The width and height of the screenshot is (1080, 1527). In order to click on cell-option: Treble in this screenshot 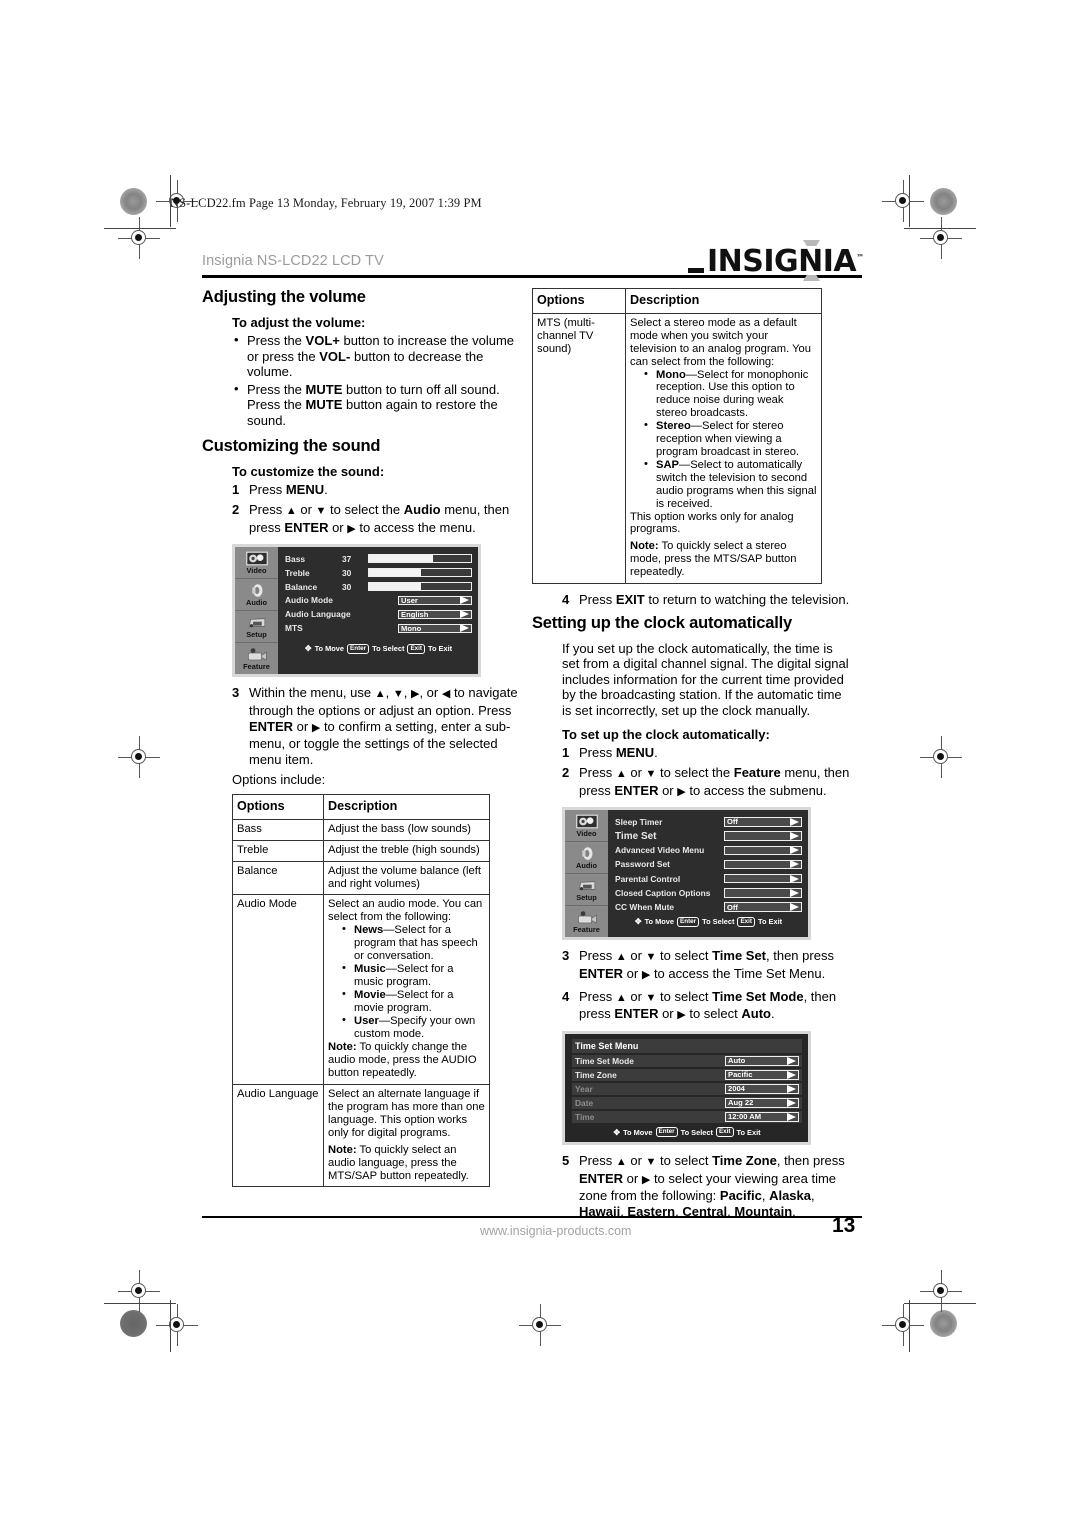, I will do `click(278, 850)`.